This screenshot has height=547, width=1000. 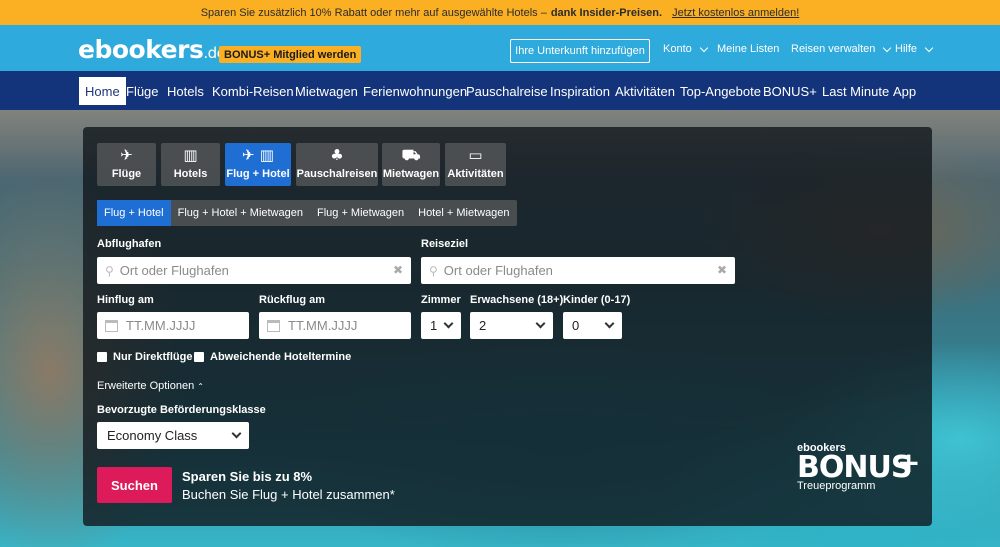 What do you see at coordinates (855, 91) in the screenshot?
I see `nav-item-last-minute: Last Minute` at bounding box center [855, 91].